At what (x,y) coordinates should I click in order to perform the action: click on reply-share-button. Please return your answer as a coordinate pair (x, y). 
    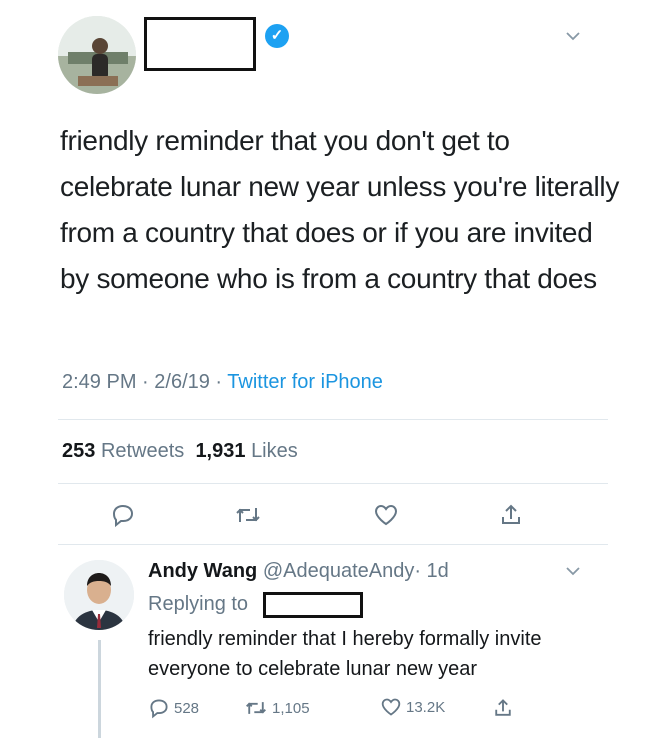
    Looking at the image, I should click on (503, 708).